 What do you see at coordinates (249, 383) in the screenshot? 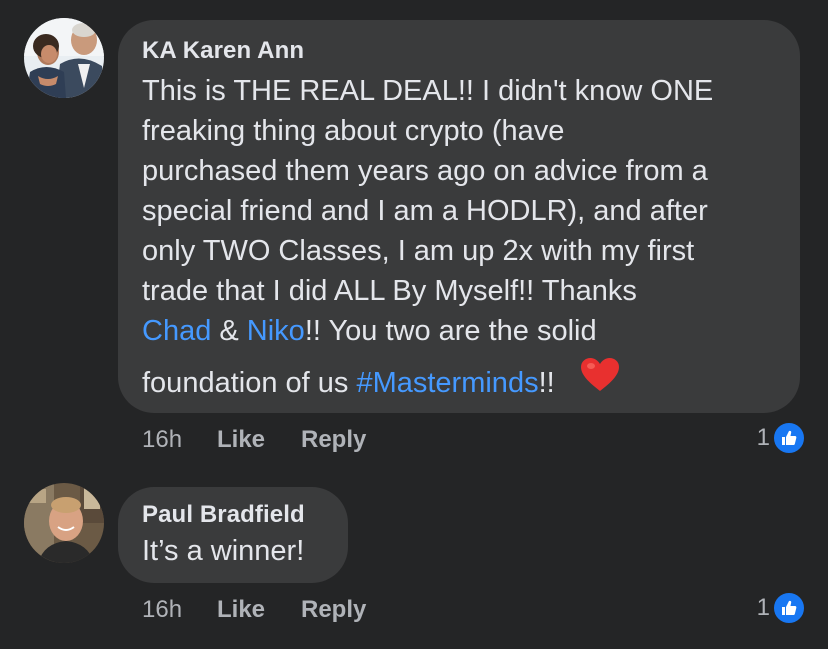
I see `text-fragment: foundation of us` at bounding box center [249, 383].